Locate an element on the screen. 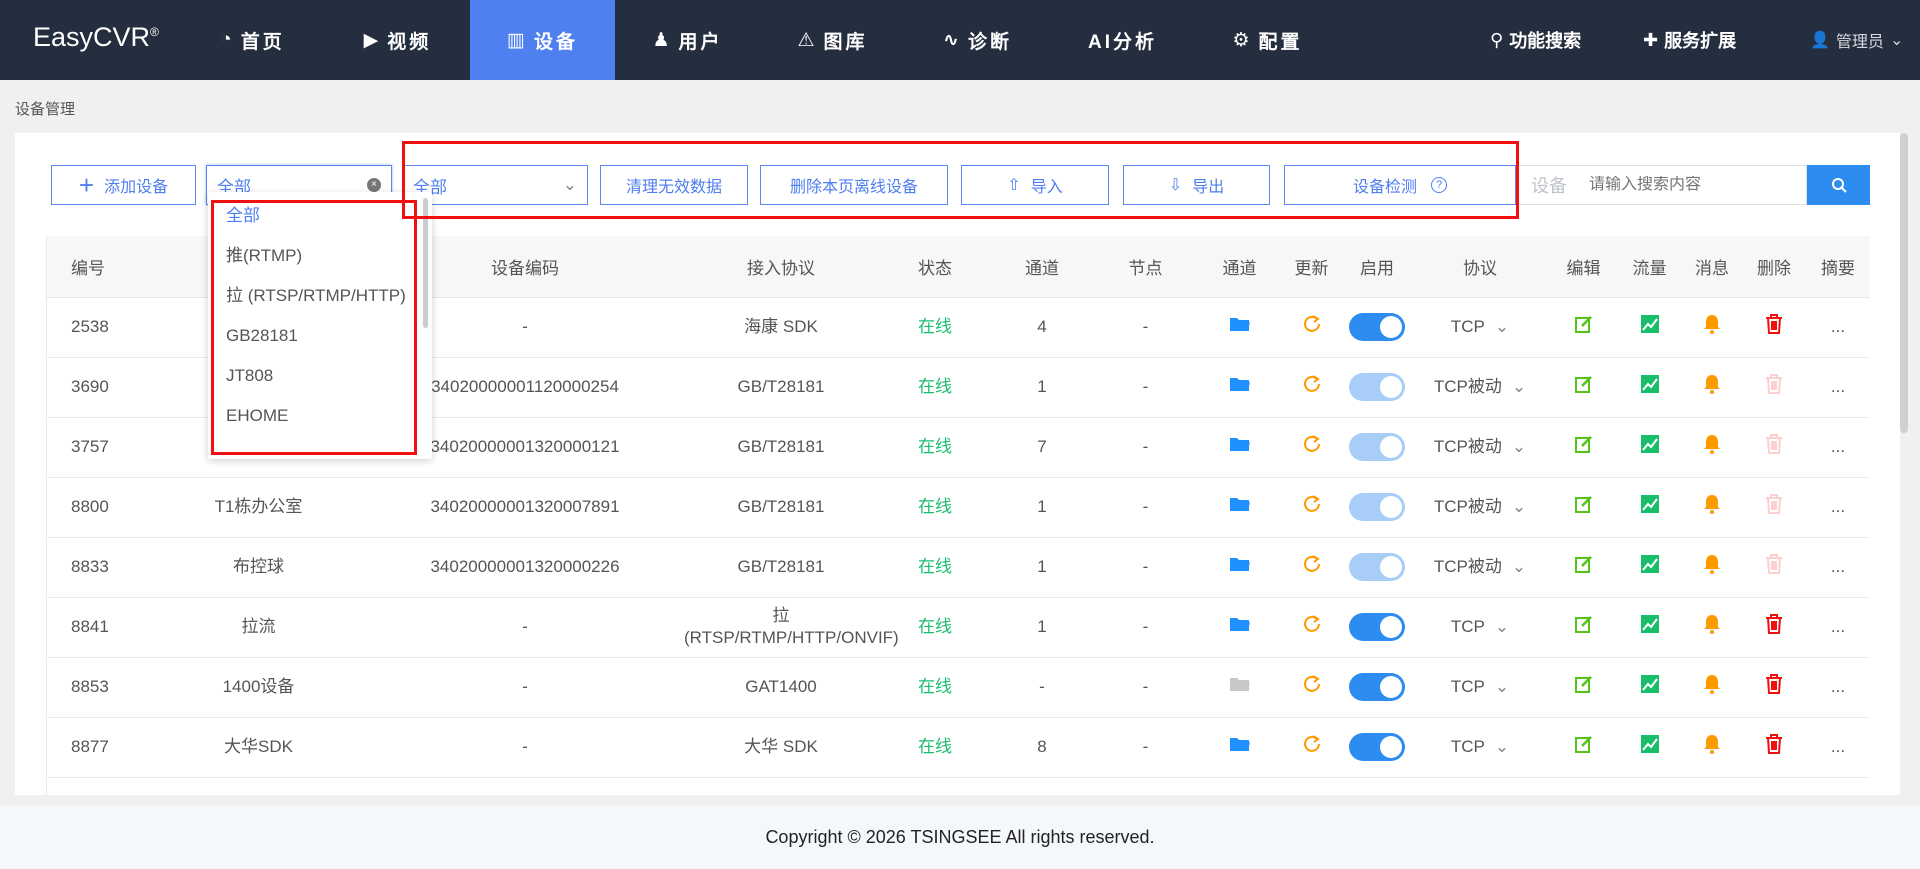 The image size is (1920, 869). search-button is located at coordinates (1838, 185).